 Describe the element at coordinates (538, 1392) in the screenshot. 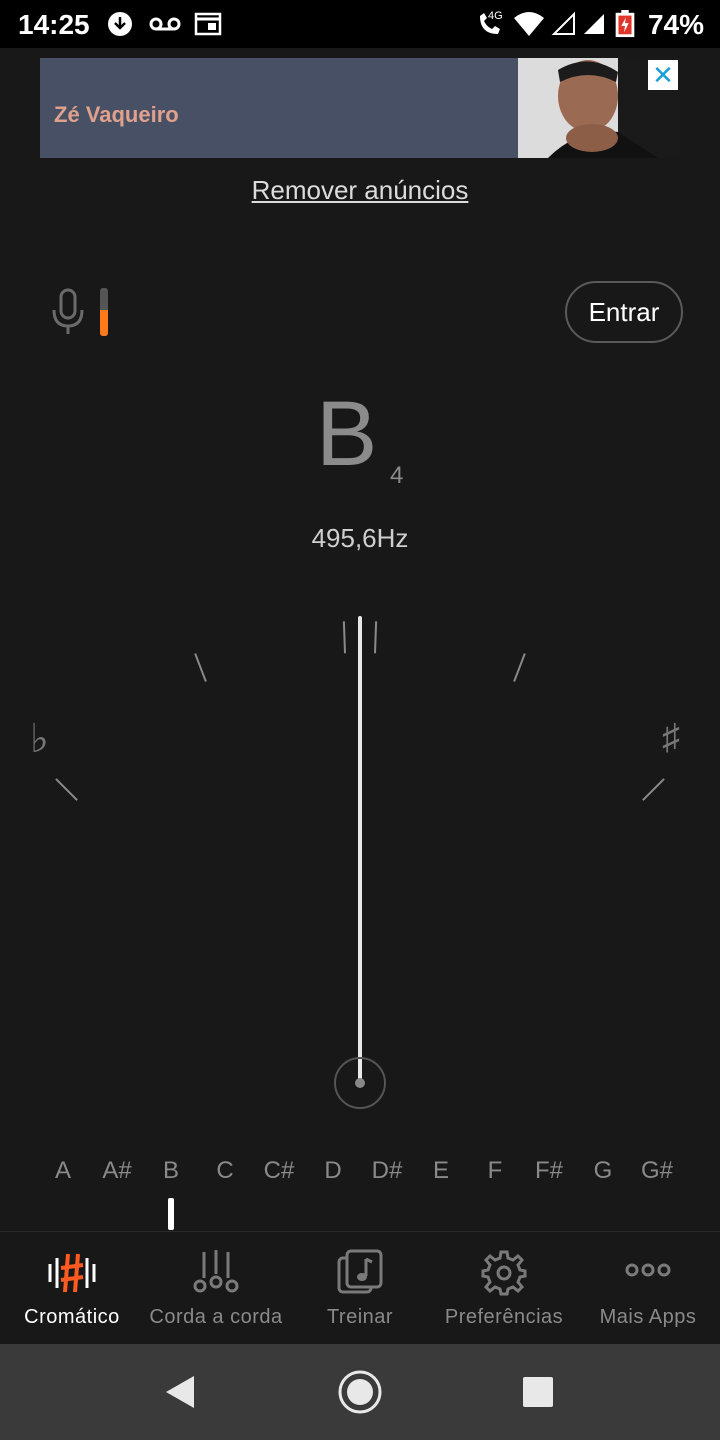

I see `recents-button` at that location.